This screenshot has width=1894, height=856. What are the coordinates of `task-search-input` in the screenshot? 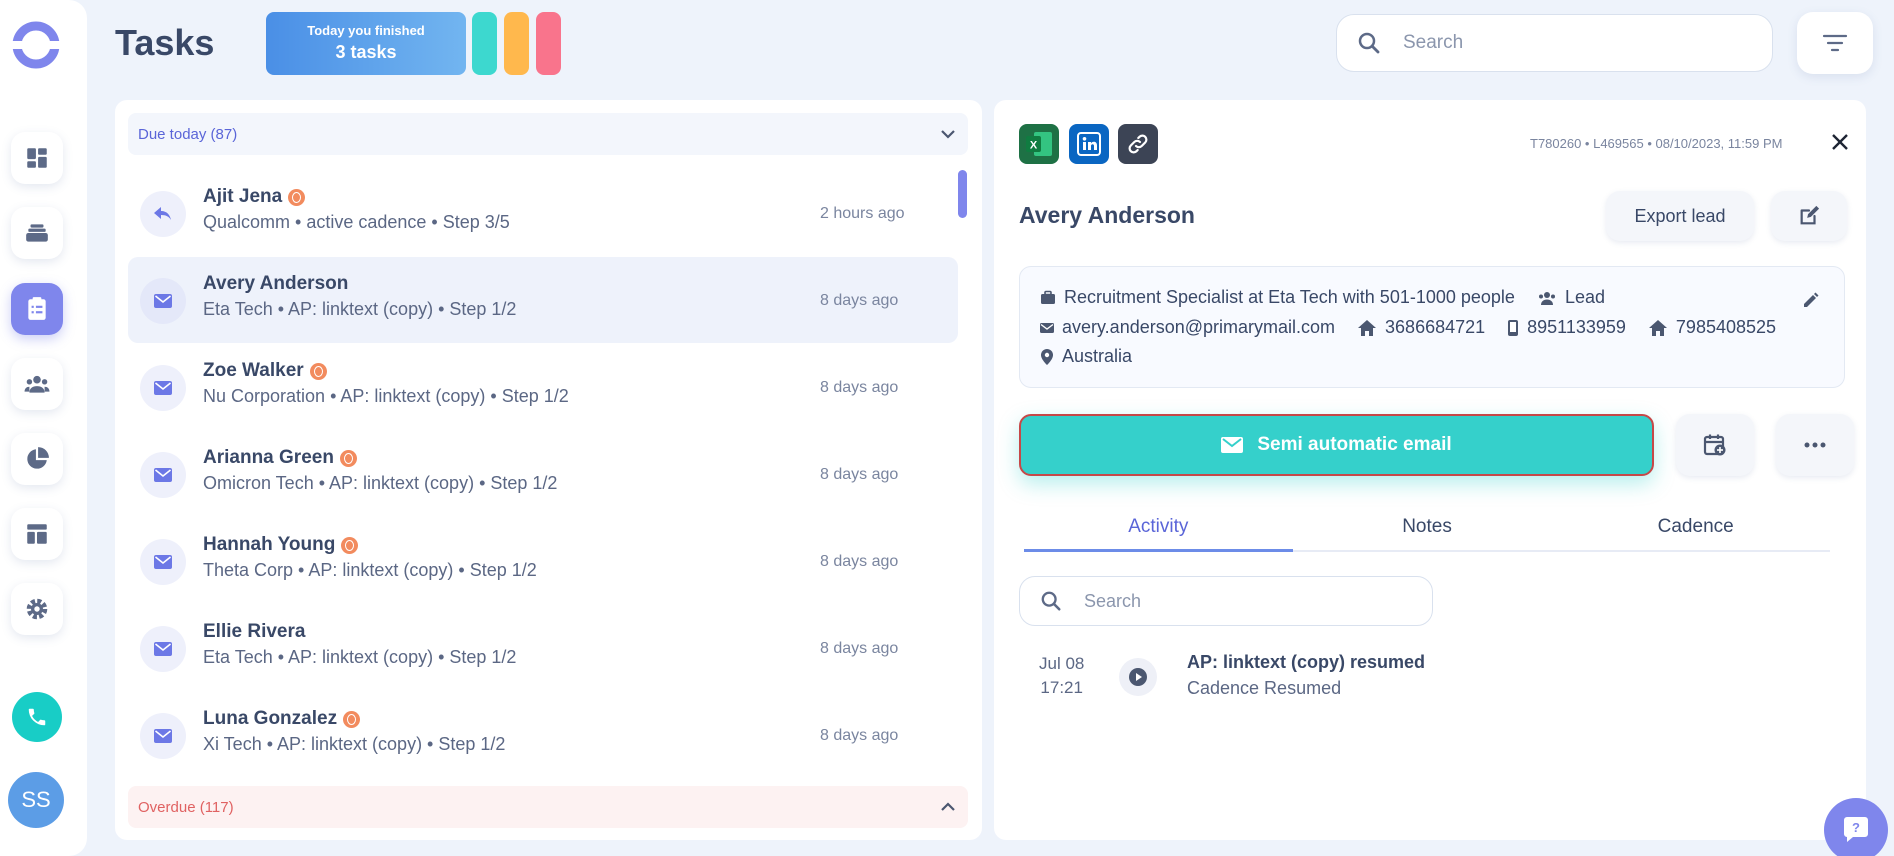 It's located at (1553, 43).